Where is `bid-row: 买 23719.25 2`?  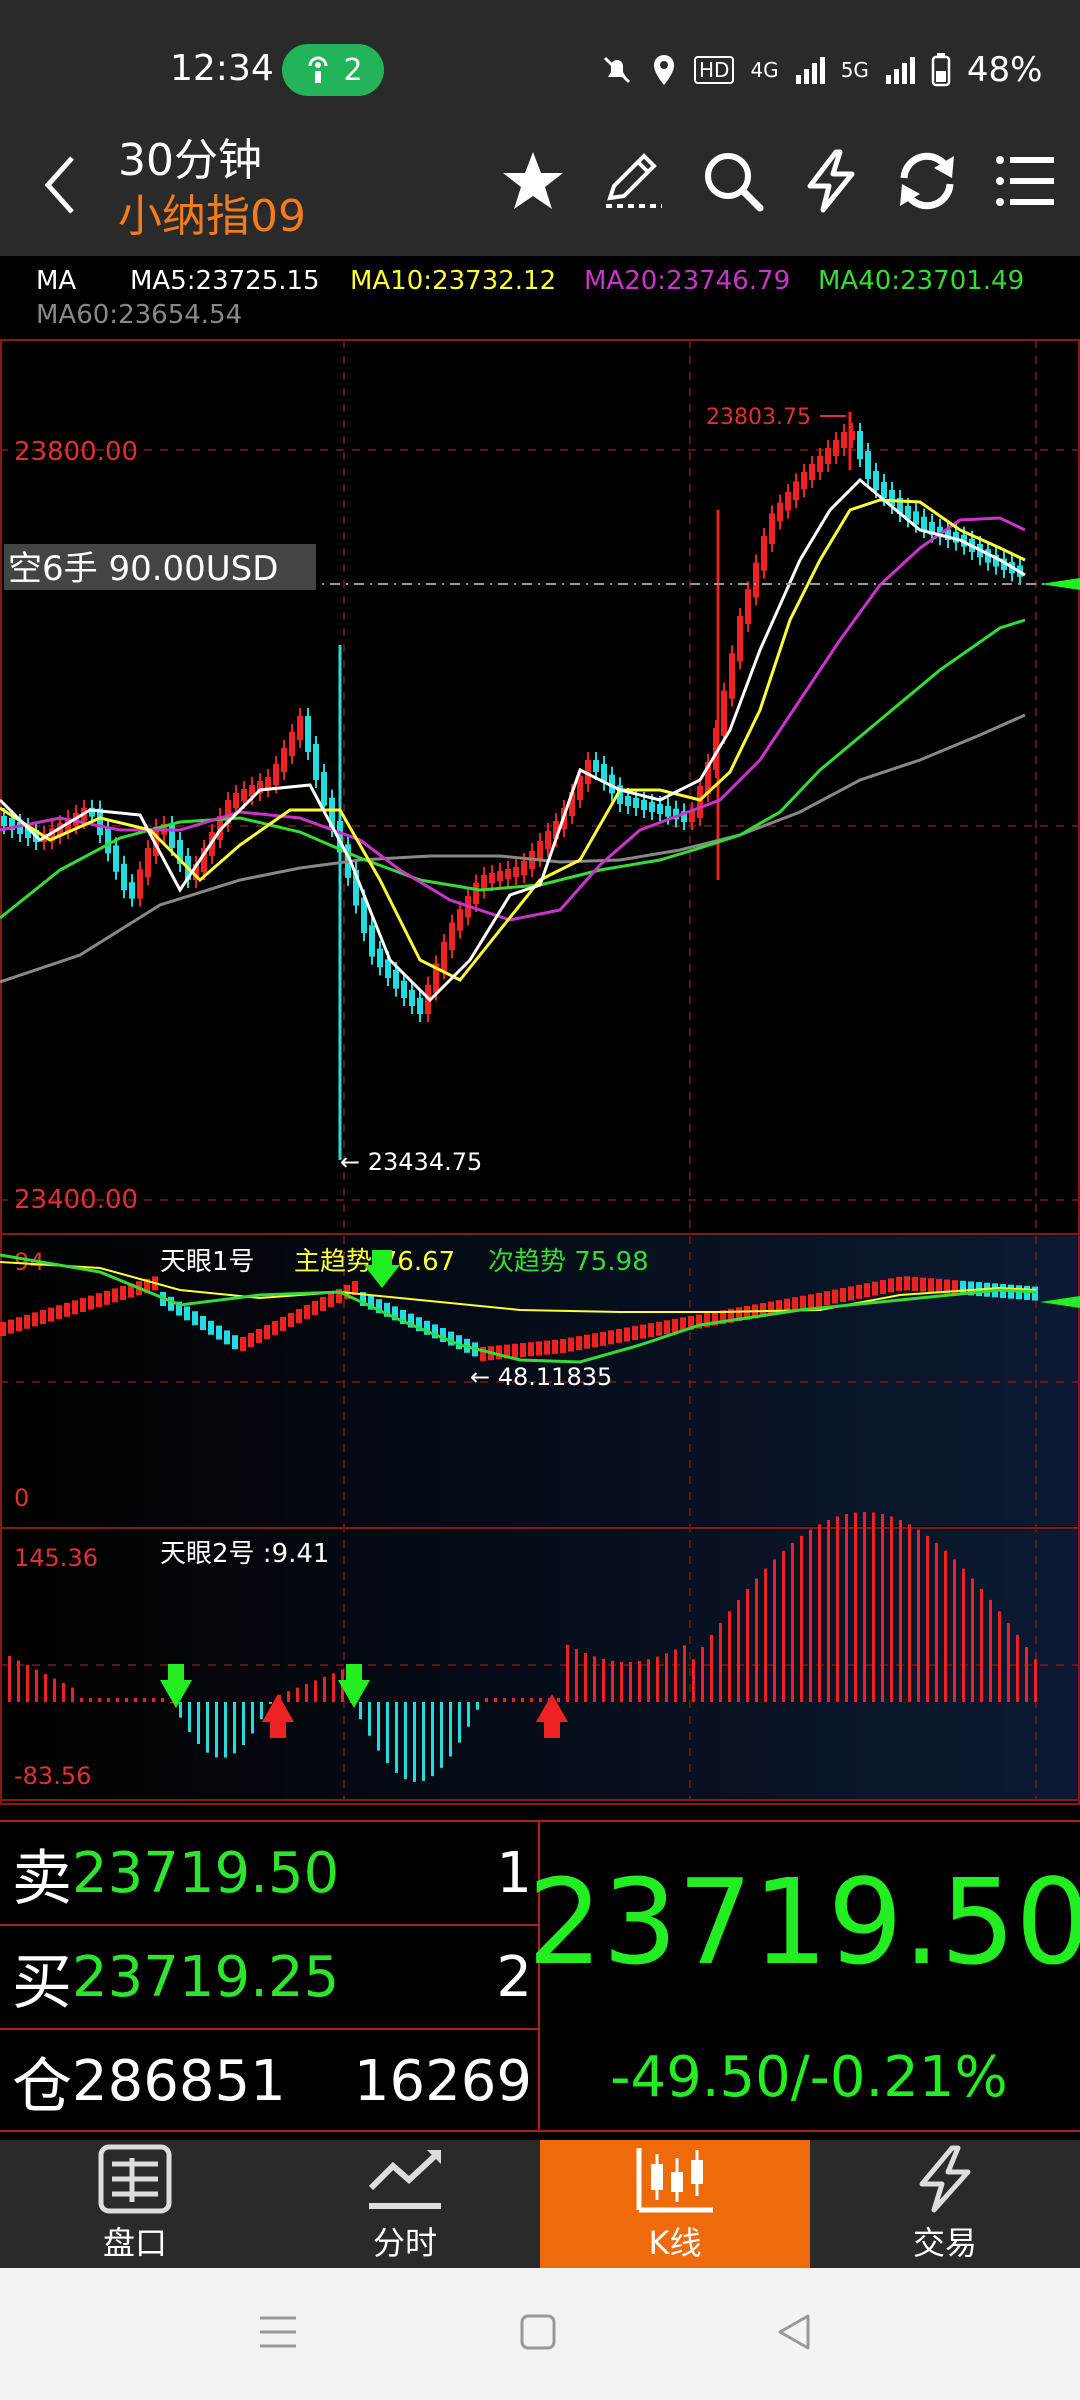
bid-row: 买 23719.25 2 is located at coordinates (269, 1978).